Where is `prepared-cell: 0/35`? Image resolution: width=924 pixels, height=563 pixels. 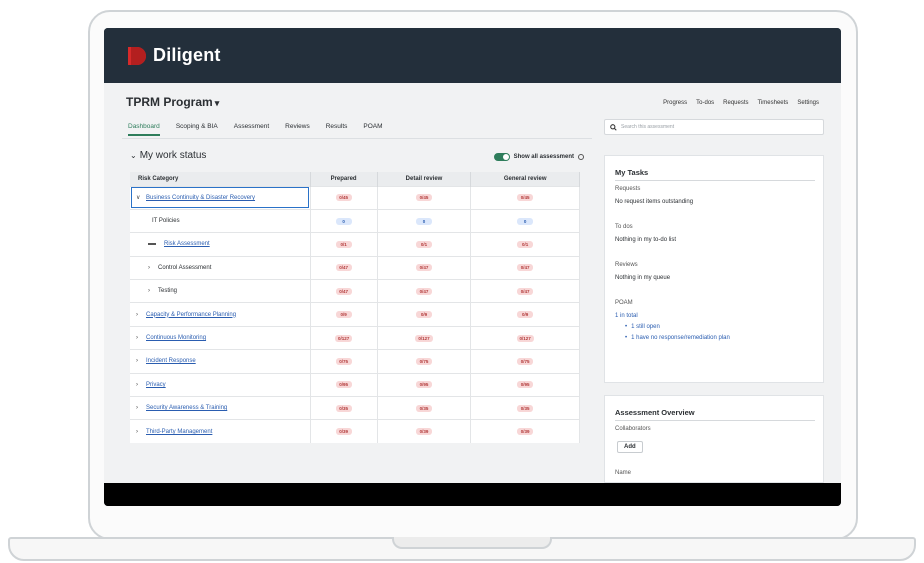
prepared-cell: 0/35 is located at coordinates (344, 408).